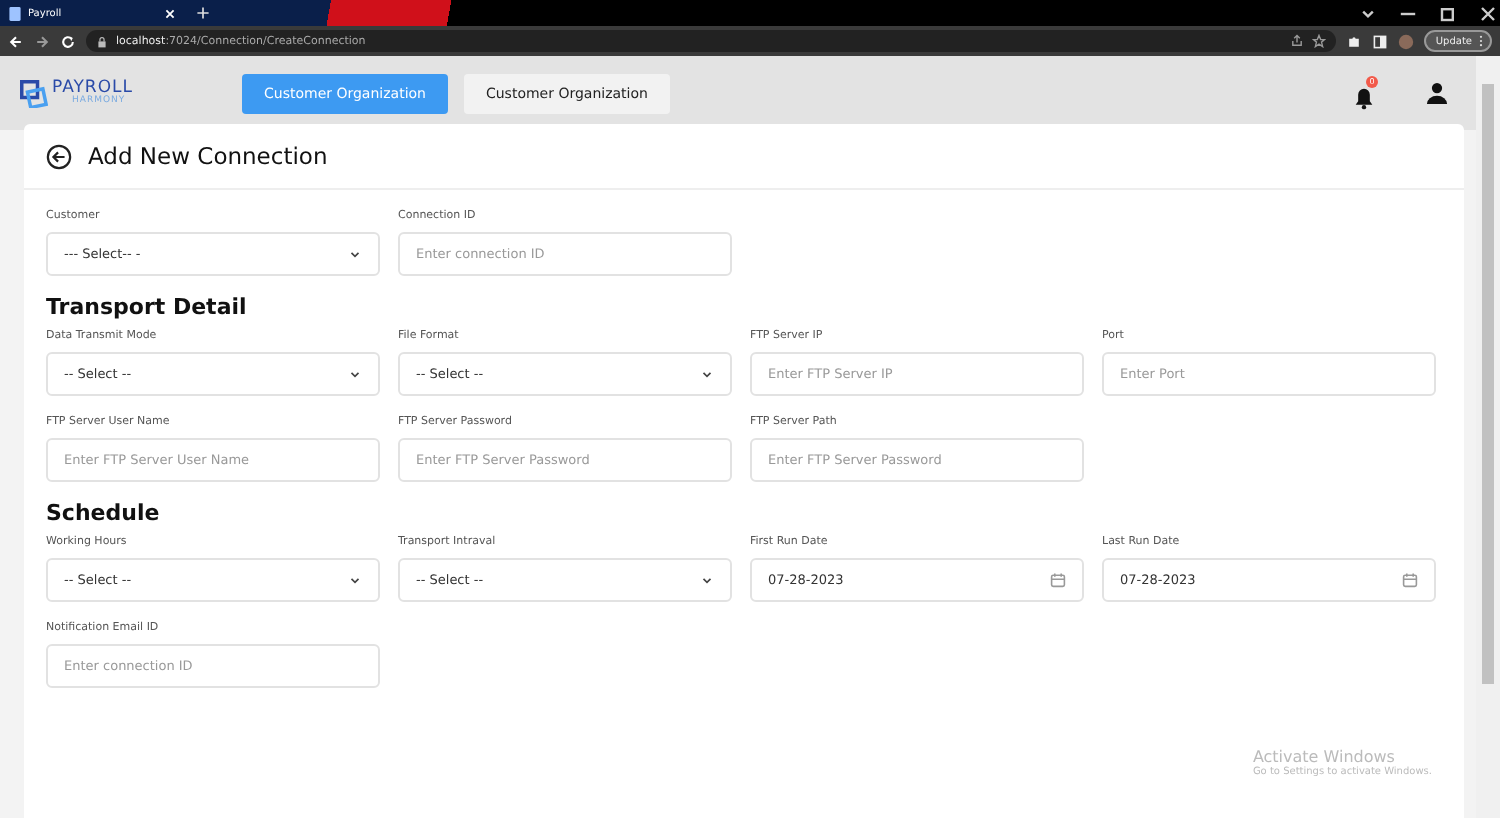 This screenshot has width=1500, height=818. I want to click on forward-icon, so click(42, 41).